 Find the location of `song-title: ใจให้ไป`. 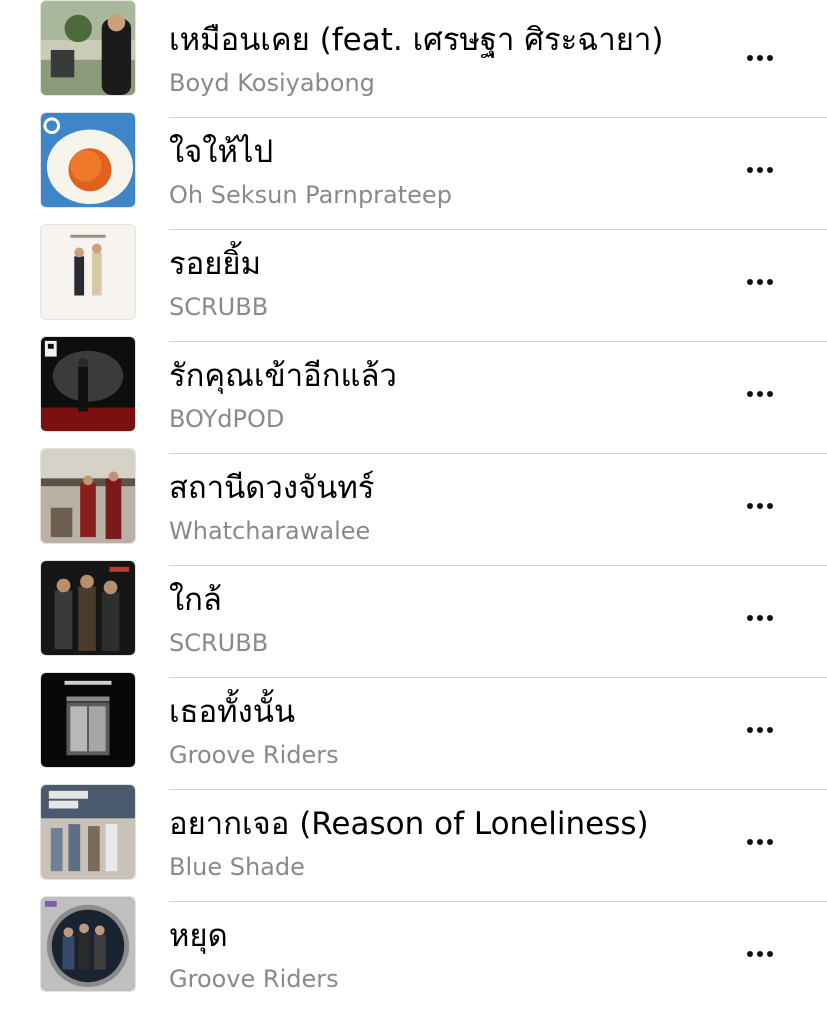

song-title: ใจให้ไป is located at coordinates (221, 152).